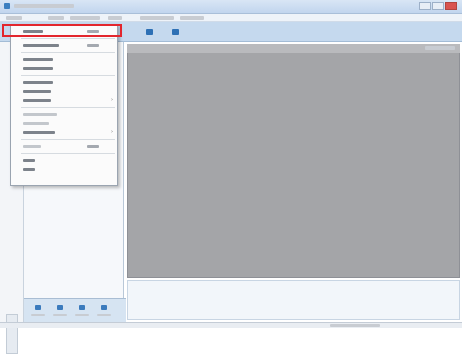 This screenshot has height=354, width=462. I want to click on menu-file, so click(14, 18).